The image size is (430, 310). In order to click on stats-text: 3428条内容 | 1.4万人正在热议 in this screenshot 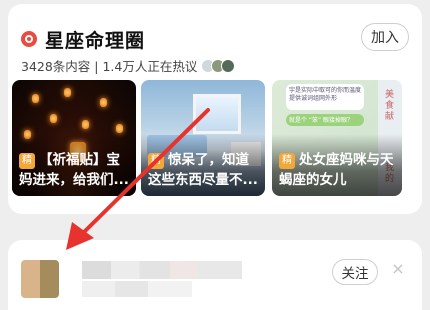, I will do `click(109, 66)`.